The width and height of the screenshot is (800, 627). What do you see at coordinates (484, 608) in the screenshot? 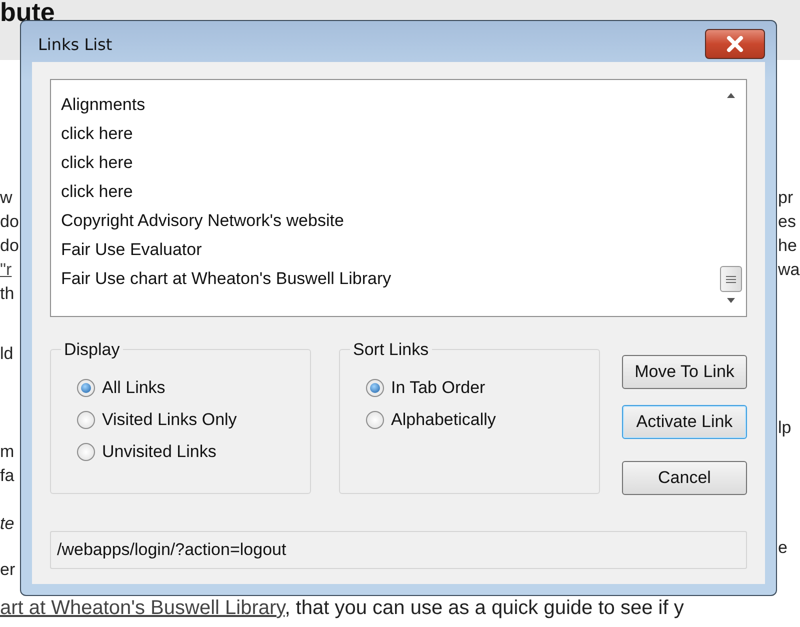
I see `page-text: , that you can use as a quick guide to see if y` at bounding box center [484, 608].